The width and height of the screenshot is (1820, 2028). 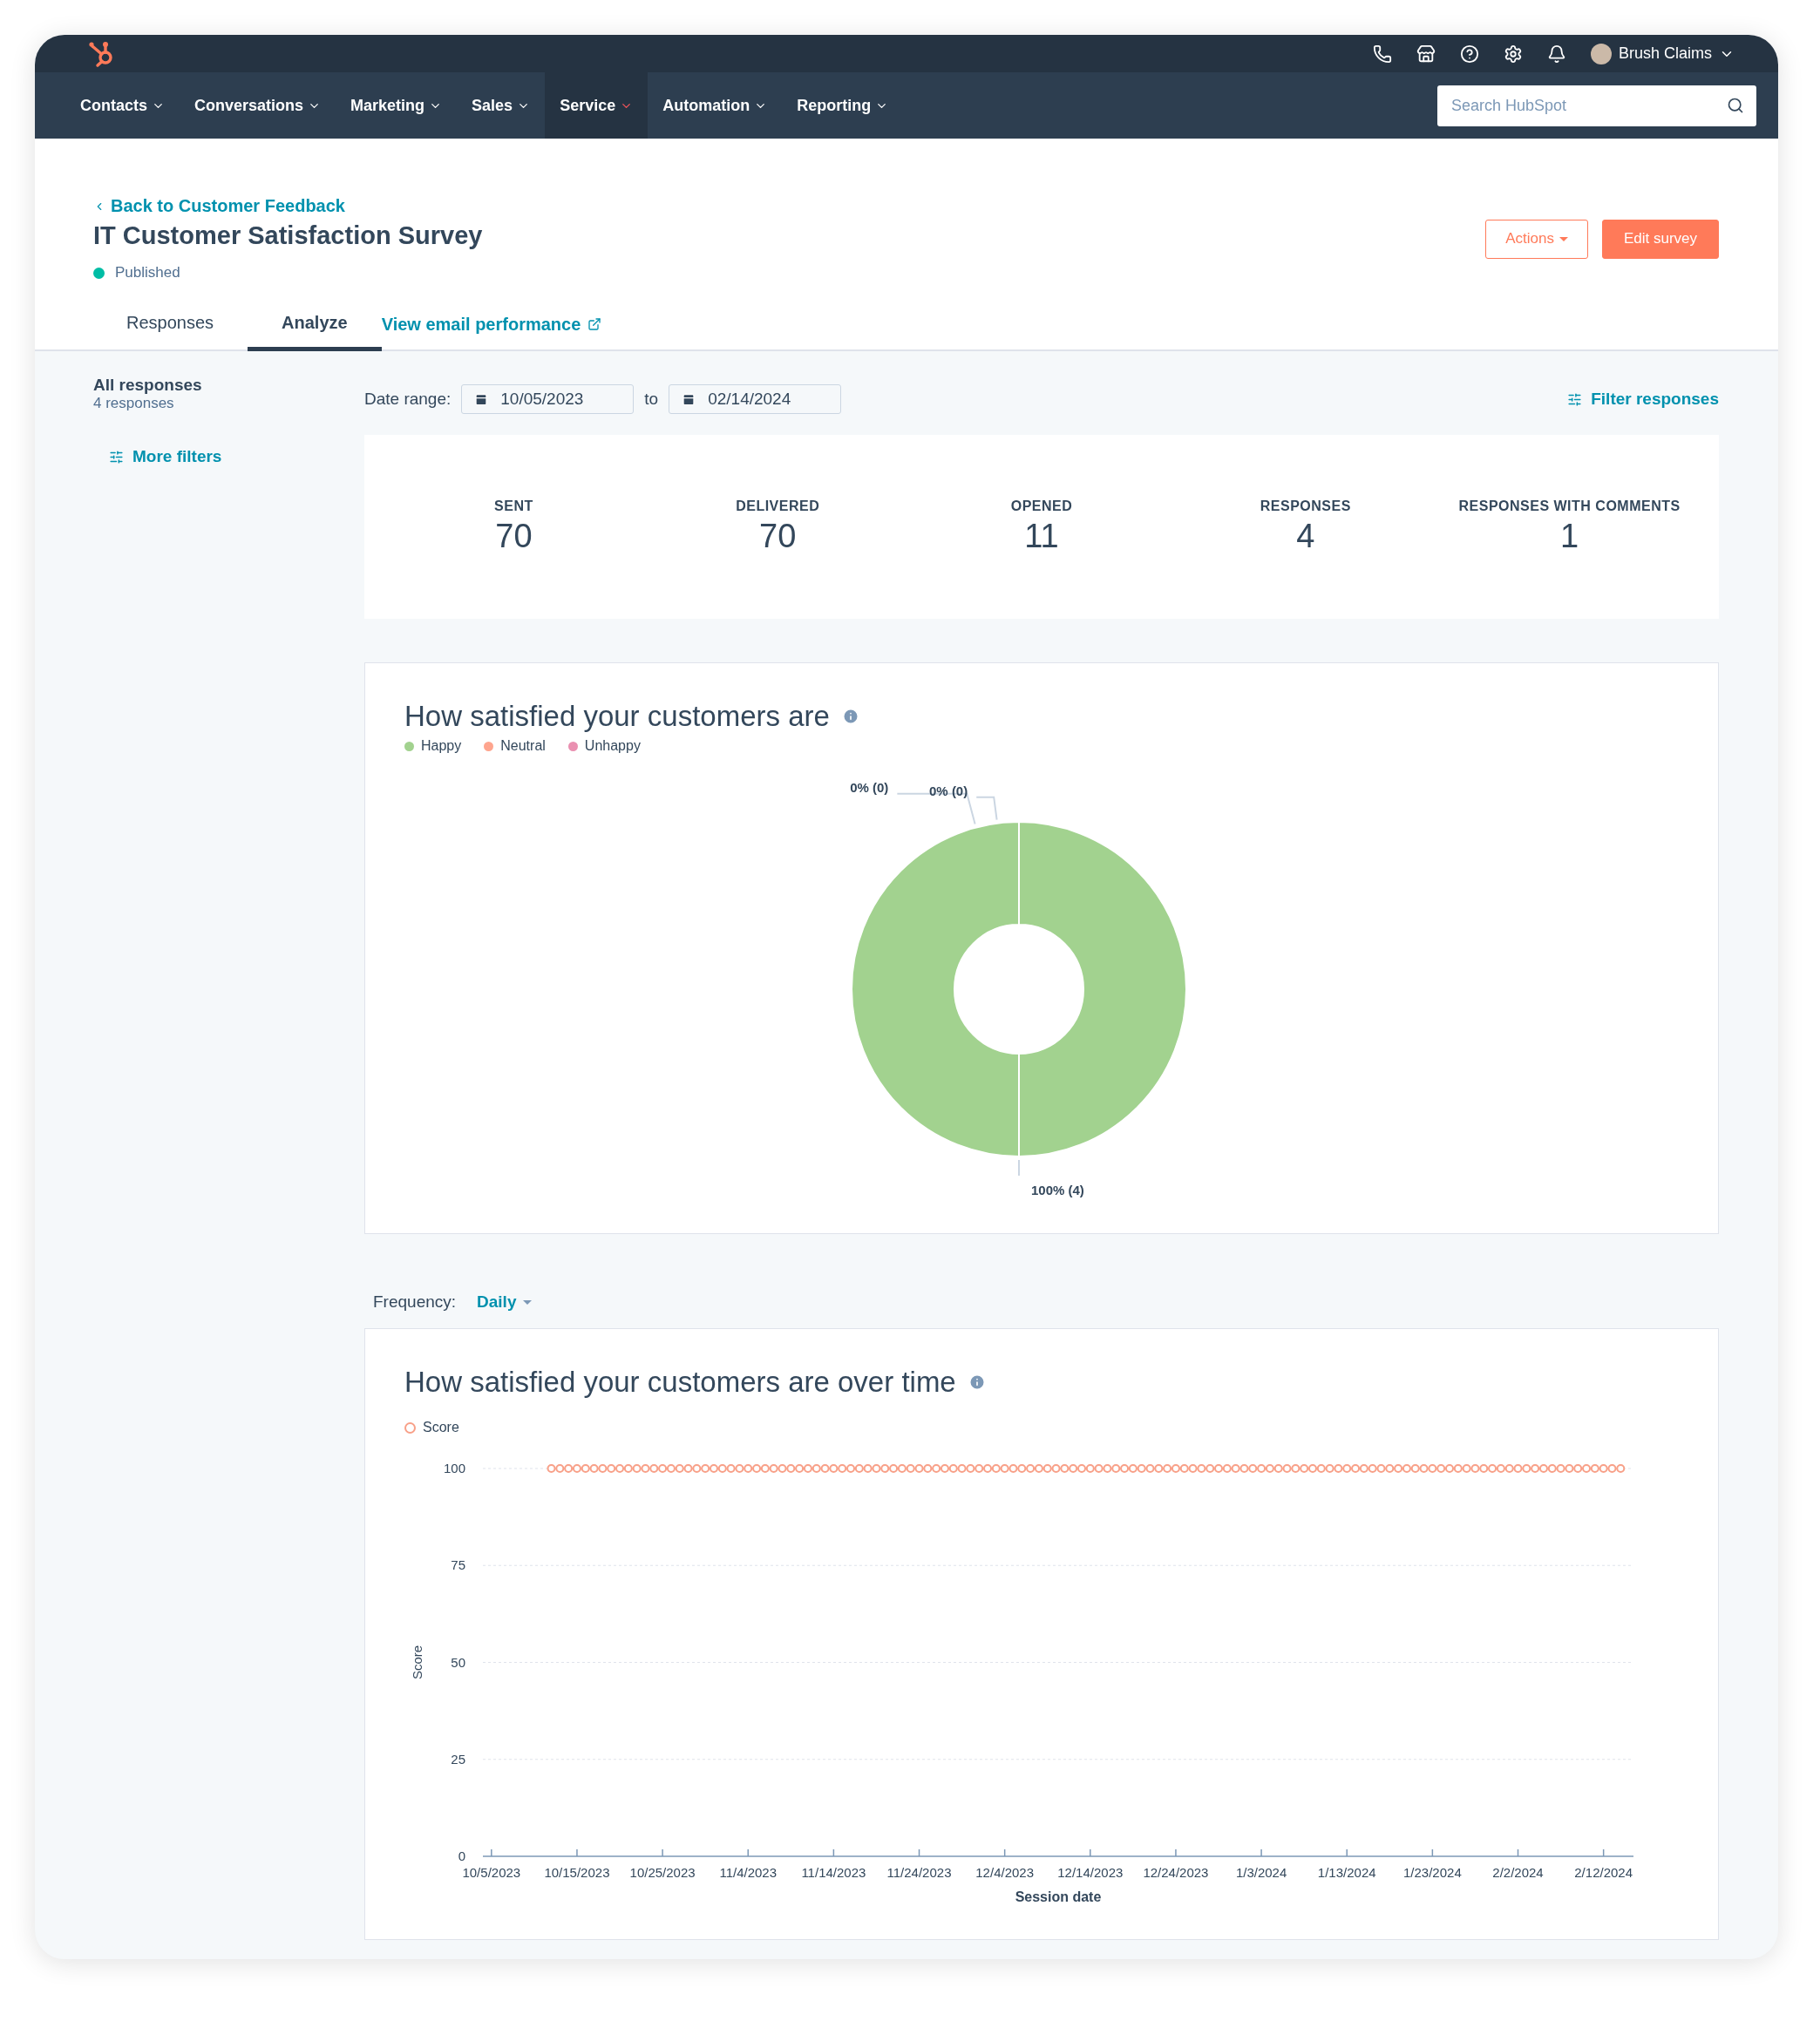 I want to click on stat-label: SENT, so click(x=513, y=506).